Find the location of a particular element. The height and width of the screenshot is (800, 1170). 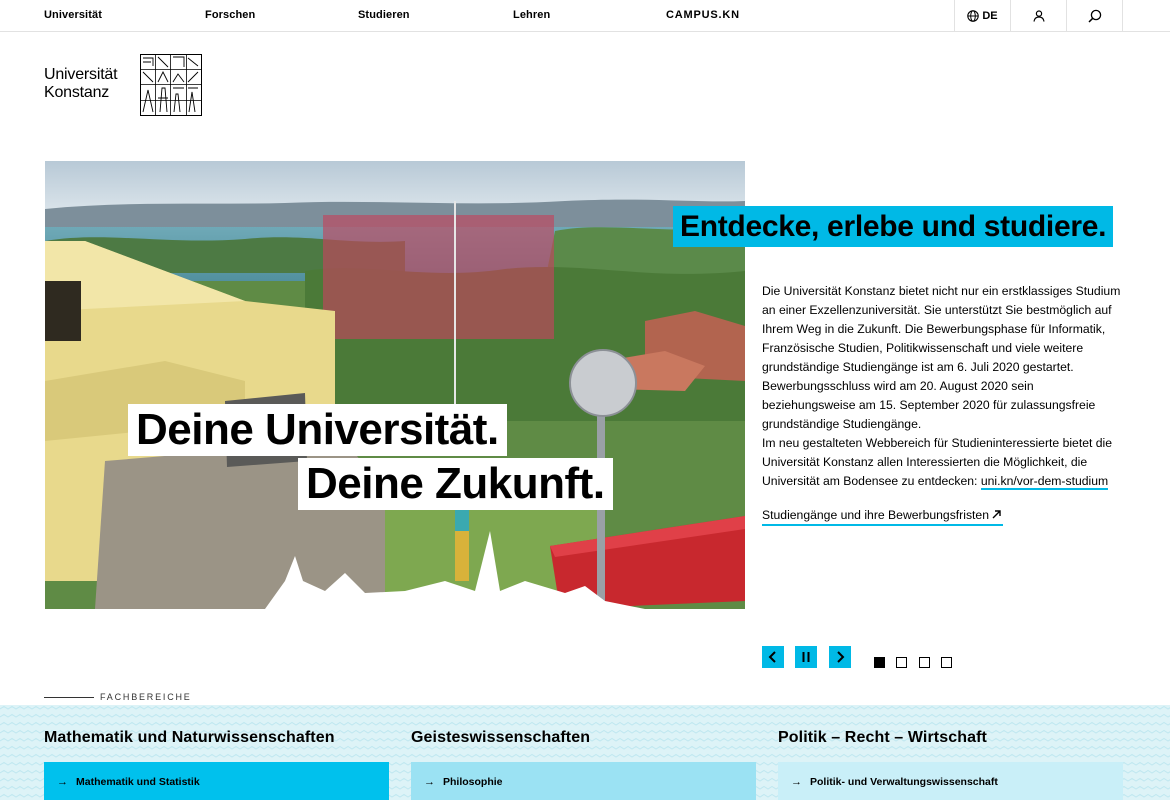

nav-item-lehren: Lehren is located at coordinates (531, 15).